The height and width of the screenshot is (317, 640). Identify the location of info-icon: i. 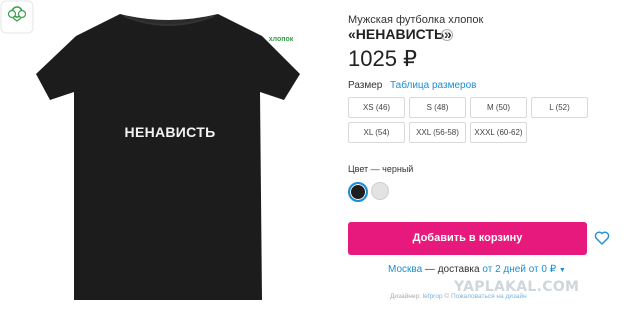
(447, 35).